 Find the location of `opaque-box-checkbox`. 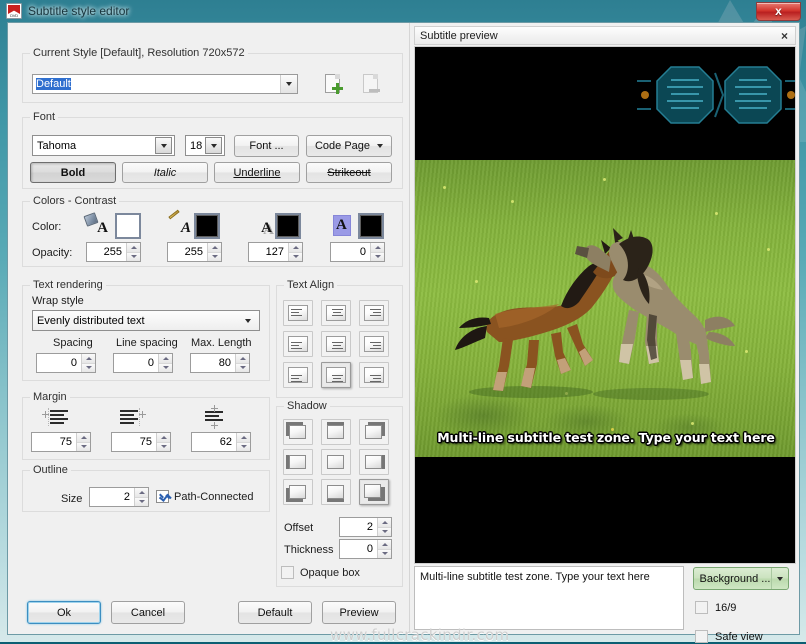

opaque-box-checkbox is located at coordinates (287, 572).